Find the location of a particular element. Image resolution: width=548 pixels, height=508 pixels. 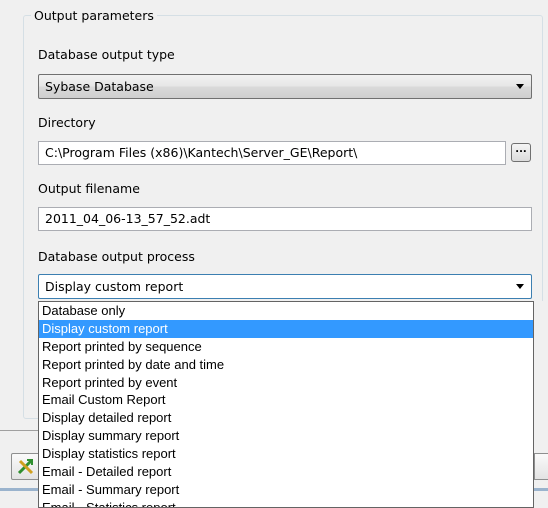

directory-label: Directory is located at coordinates (67, 122).